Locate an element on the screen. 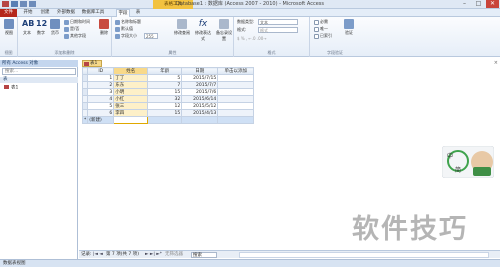  field-size-label: 字段大小 is located at coordinates (126, 36).